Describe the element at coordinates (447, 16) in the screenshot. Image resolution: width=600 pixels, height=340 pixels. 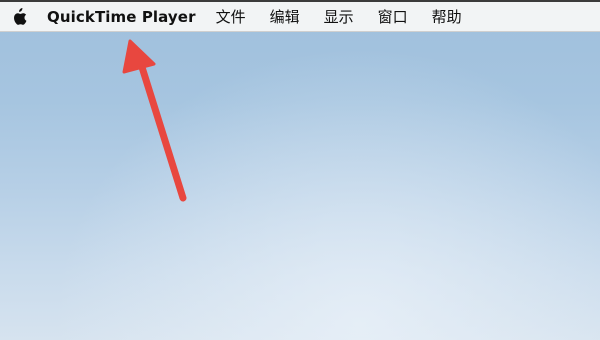
I see `menu-help: 帮助` at that location.